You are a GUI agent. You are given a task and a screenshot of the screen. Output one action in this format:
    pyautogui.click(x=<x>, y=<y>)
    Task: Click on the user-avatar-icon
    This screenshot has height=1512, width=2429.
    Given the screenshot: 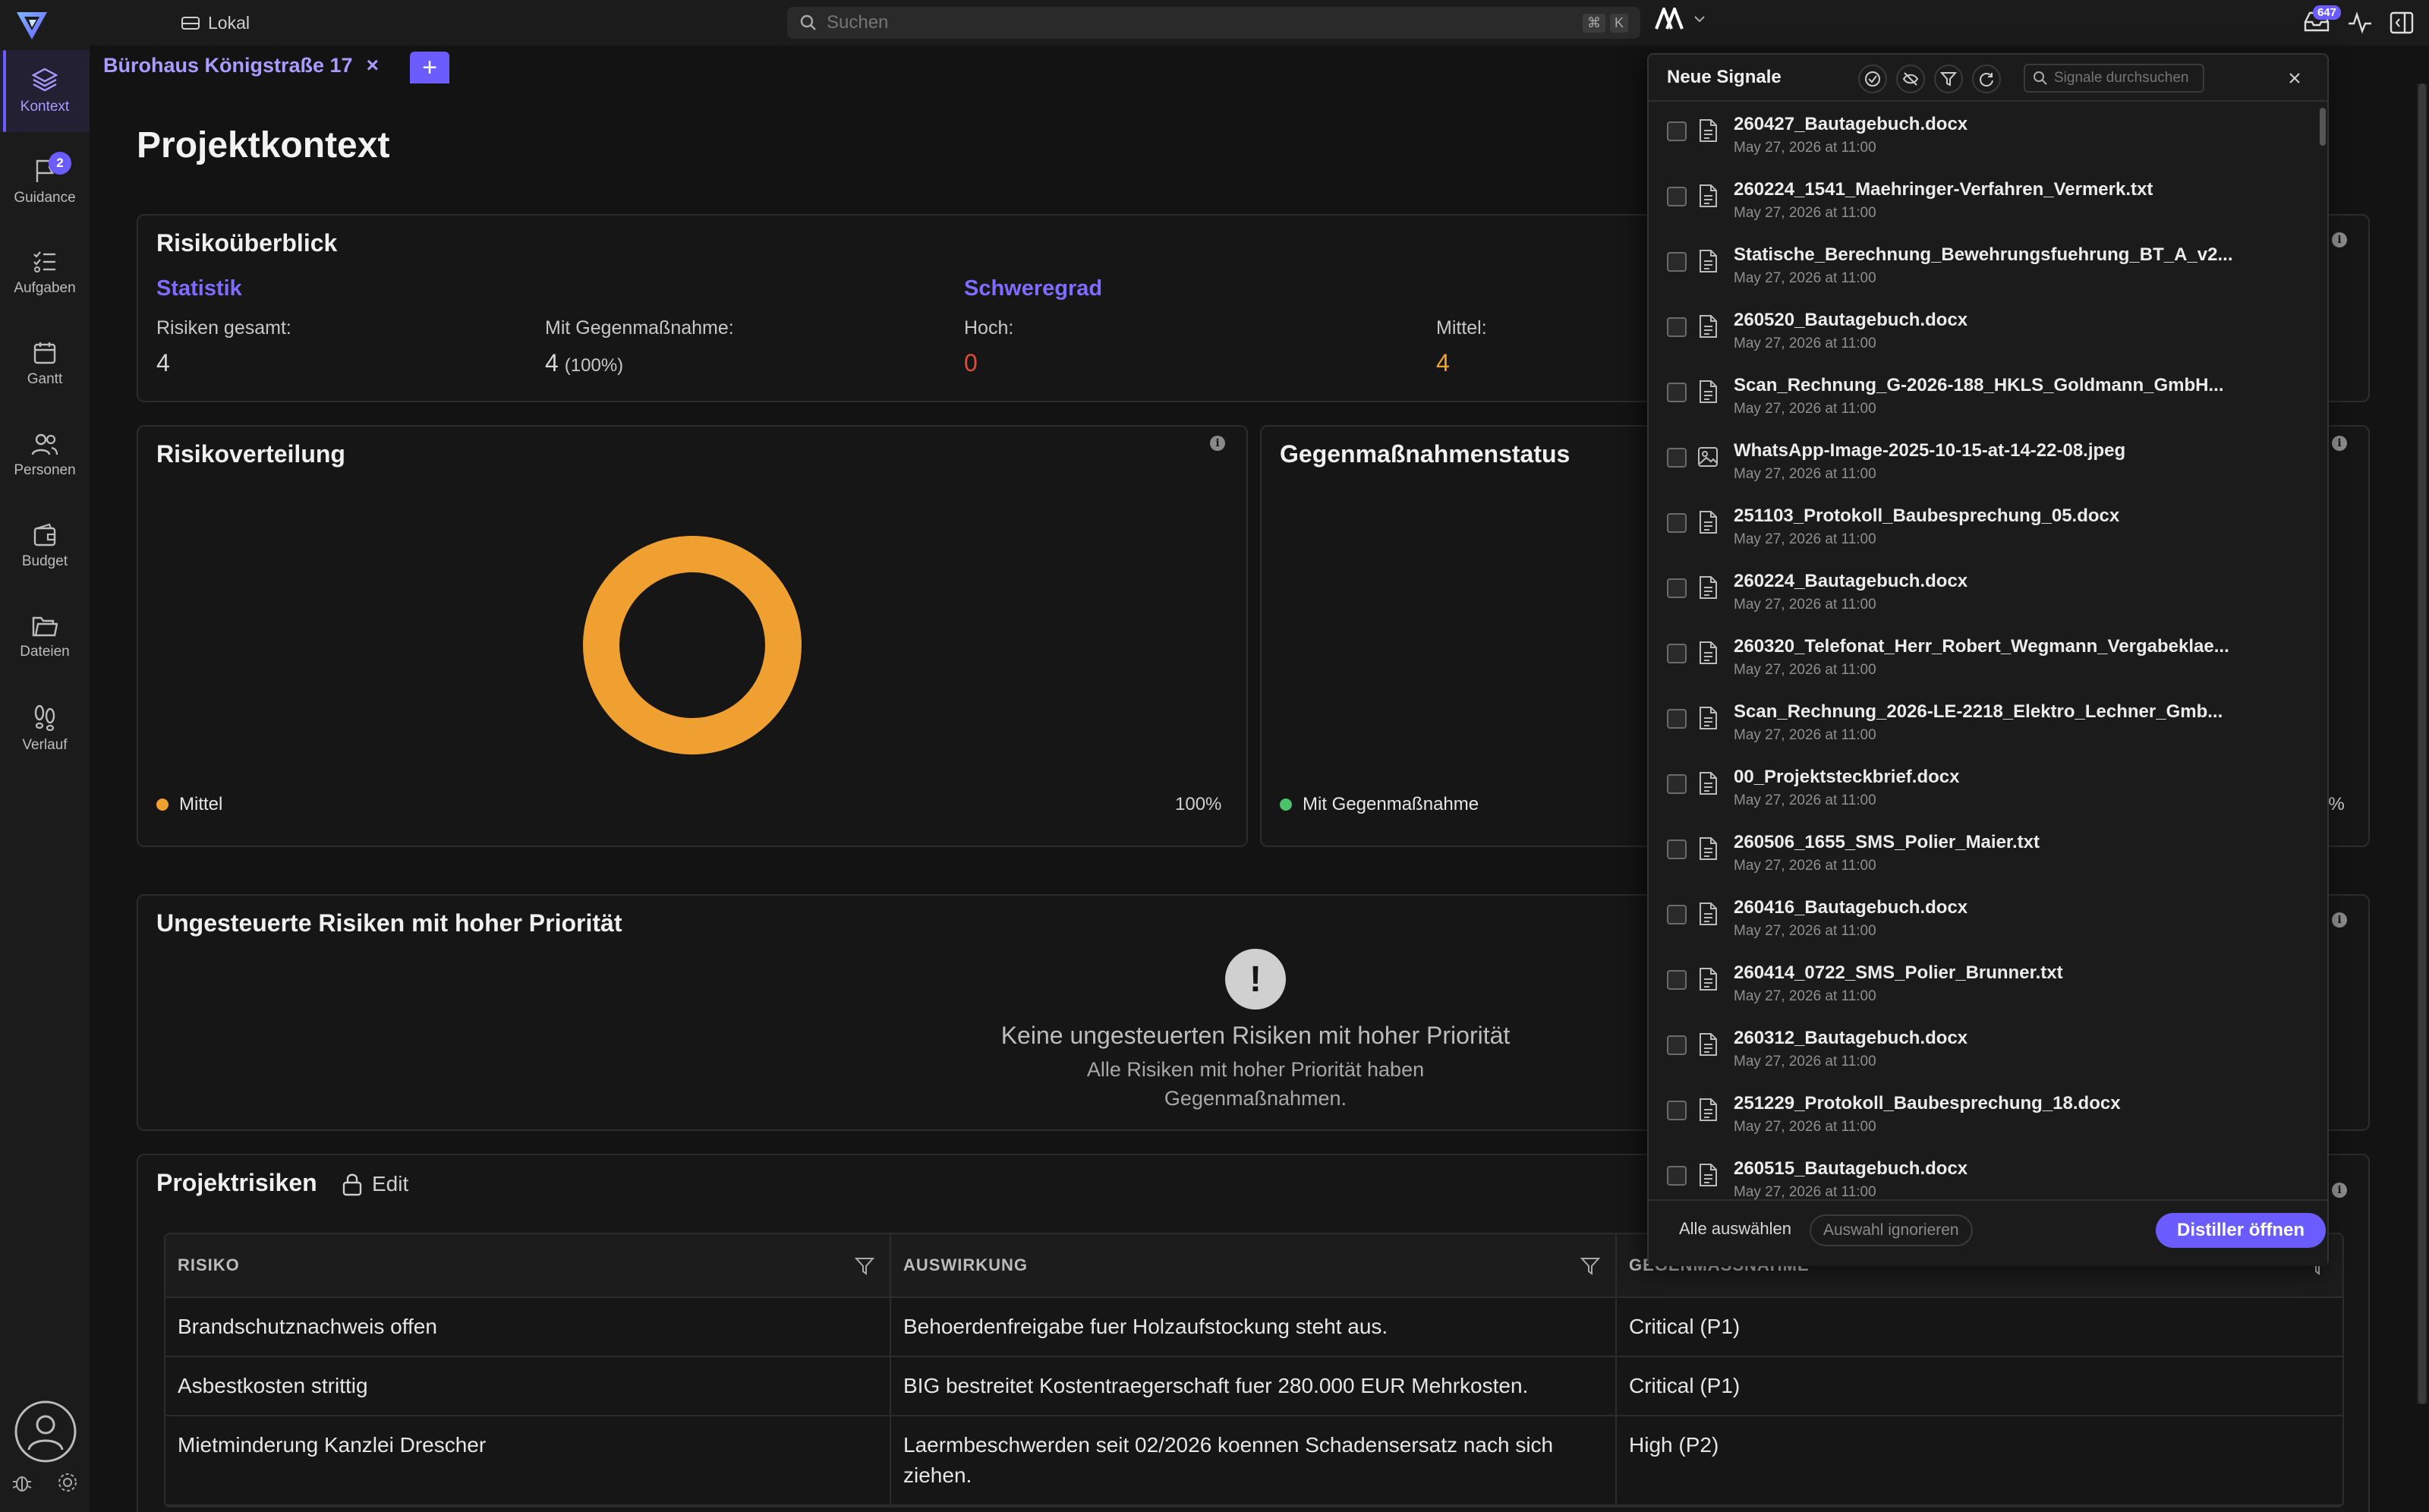 What is the action you would take?
    pyautogui.click(x=45, y=1431)
    